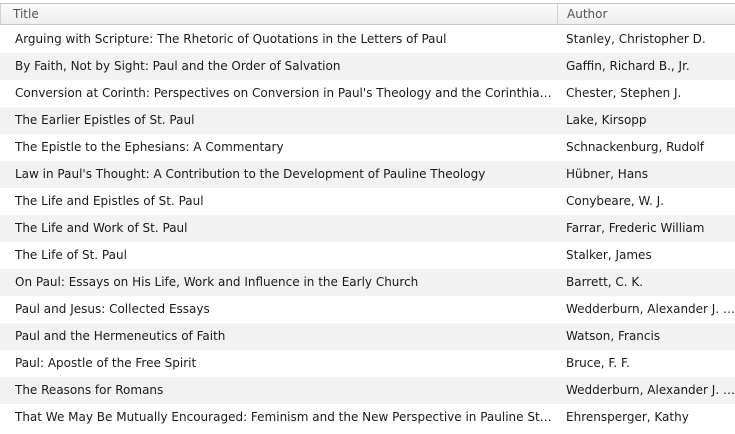 The width and height of the screenshot is (735, 434). I want to click on cell-author: Chester, Stephen J., so click(624, 93).